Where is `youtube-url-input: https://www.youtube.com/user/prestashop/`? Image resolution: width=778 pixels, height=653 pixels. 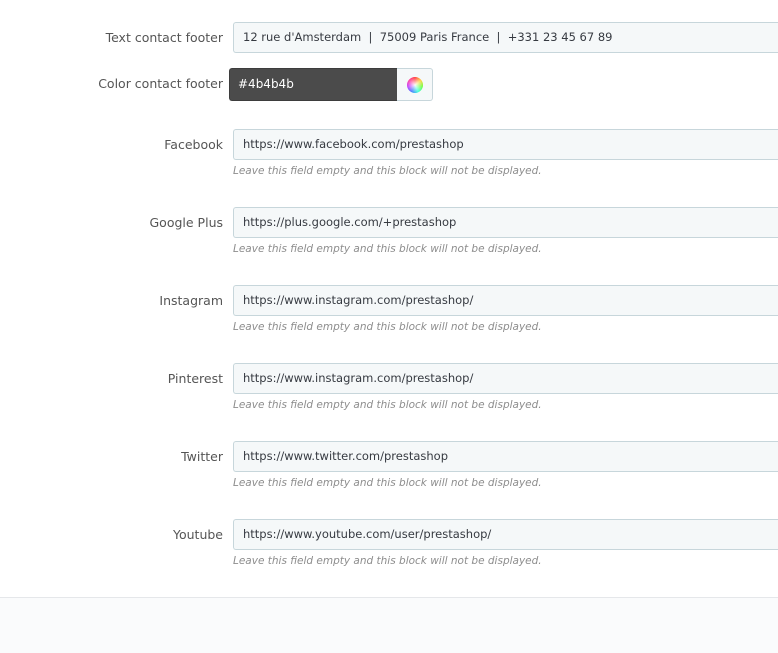
youtube-url-input: https://www.youtube.com/user/prestashop/ is located at coordinates (505, 534).